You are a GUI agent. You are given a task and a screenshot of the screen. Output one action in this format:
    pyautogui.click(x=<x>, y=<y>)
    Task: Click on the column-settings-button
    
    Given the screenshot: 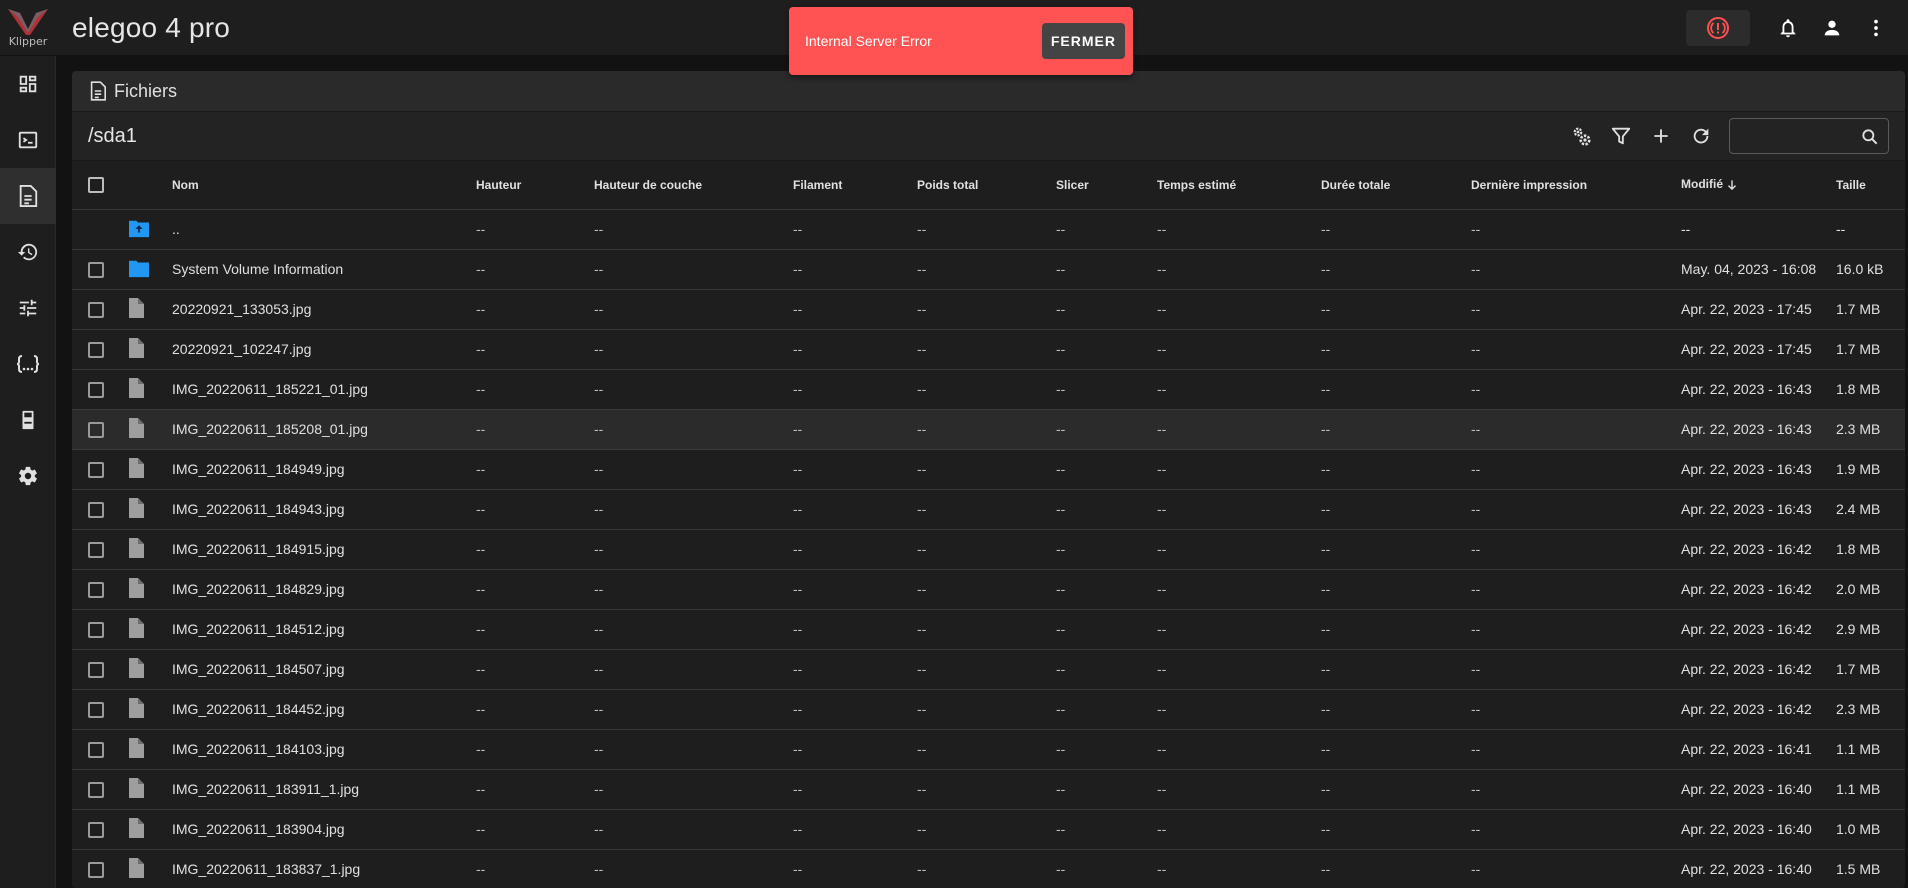 What is the action you would take?
    pyautogui.click(x=1581, y=136)
    